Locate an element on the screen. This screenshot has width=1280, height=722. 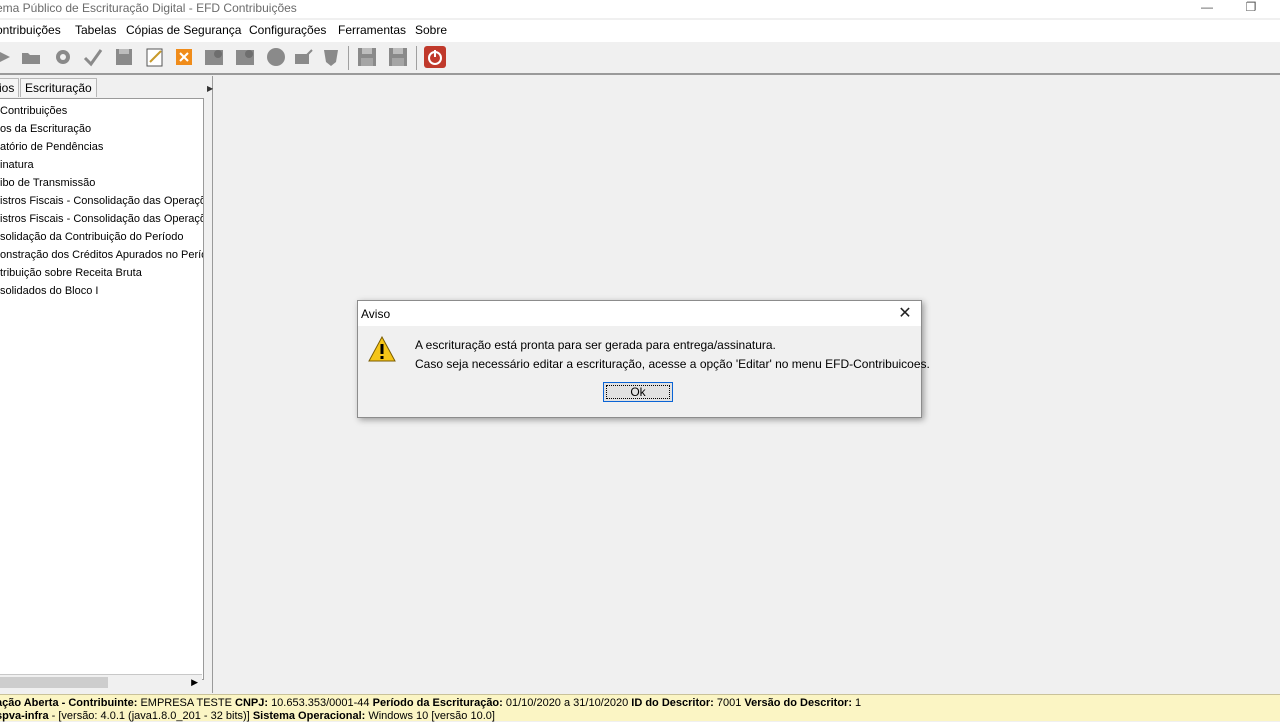
tree-item: ibo de Transmissão is located at coordinates (47, 183).